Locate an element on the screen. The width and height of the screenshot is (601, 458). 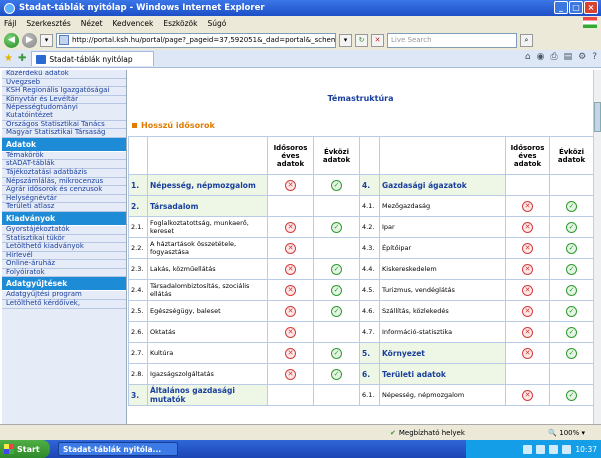
url-dropdown-icon: ▾ is located at coordinates (345, 40).